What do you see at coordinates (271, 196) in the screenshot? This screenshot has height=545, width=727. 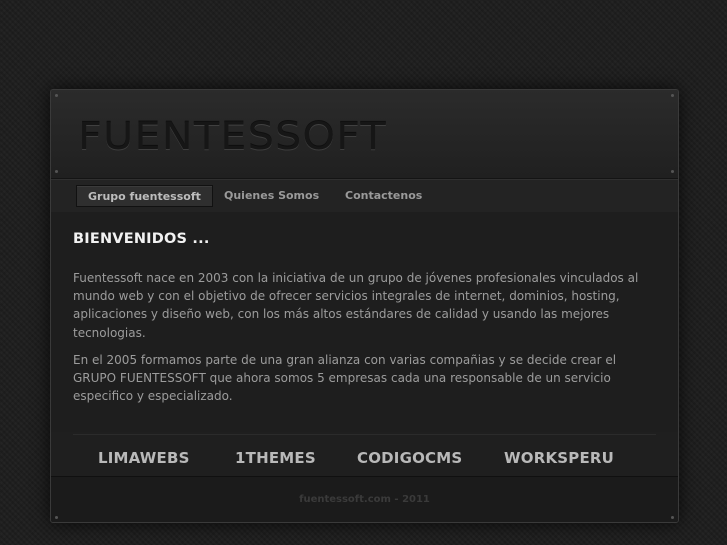 I see `nav-item-quienes-somos: Quienes Somos` at bounding box center [271, 196].